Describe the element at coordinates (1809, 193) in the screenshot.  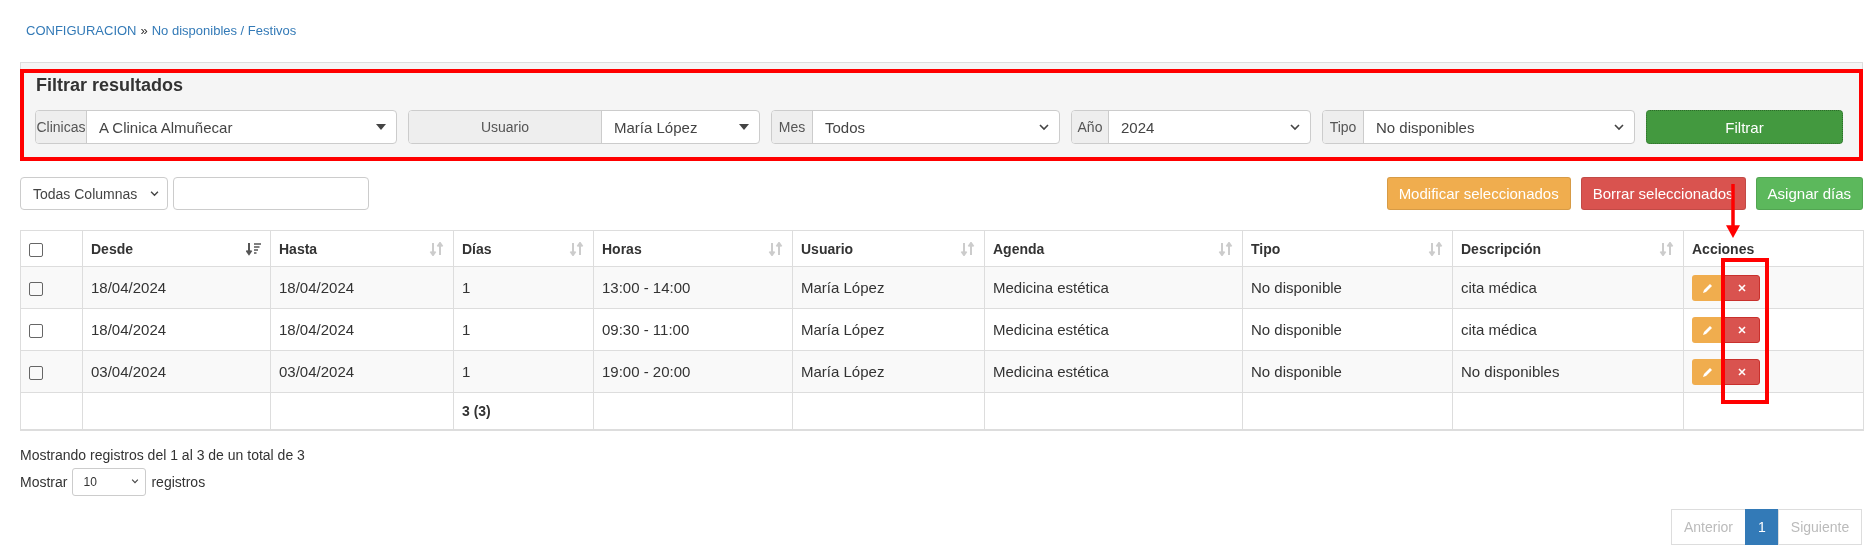
I see `action-button: Asignar días` at that location.